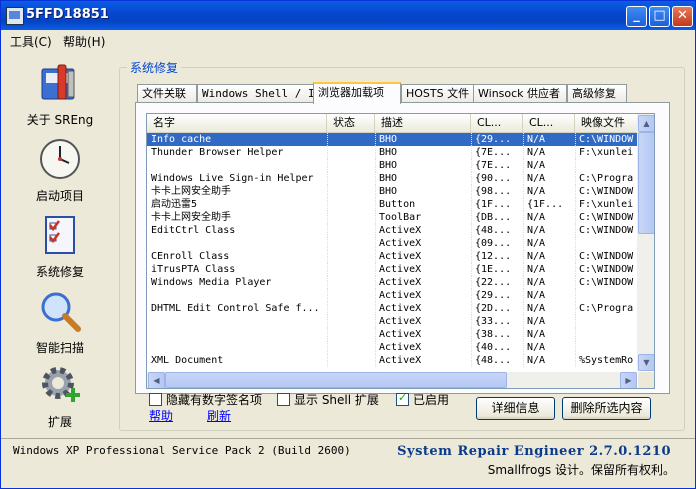 The width and height of the screenshot is (696, 489). Describe the element at coordinates (422, 399) in the screenshot. I see `enabled-checkbox: 已启用` at that location.